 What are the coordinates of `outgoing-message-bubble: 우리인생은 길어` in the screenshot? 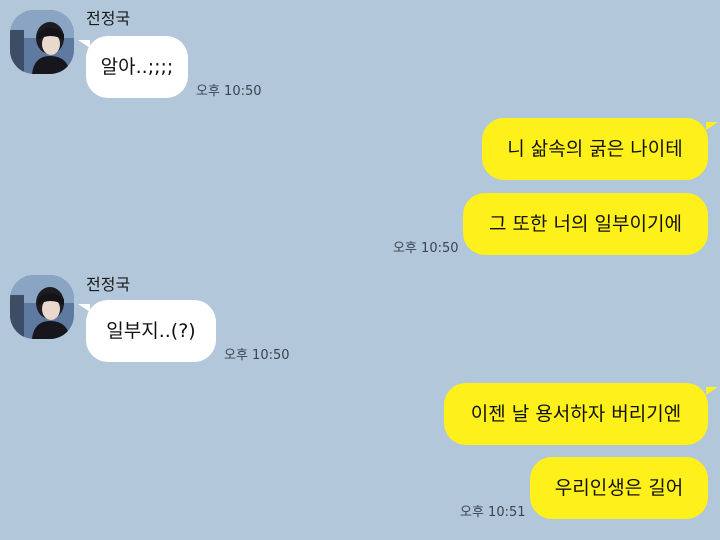 It's located at (619, 488).